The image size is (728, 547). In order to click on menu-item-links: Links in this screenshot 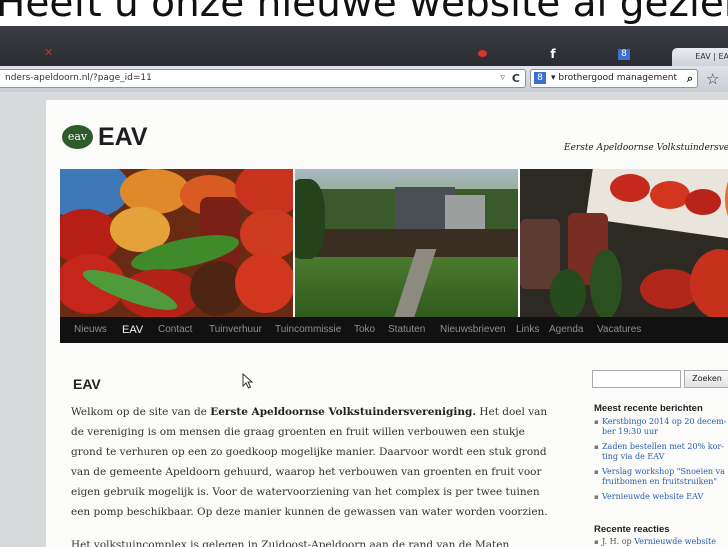, I will do `click(527, 330)`.